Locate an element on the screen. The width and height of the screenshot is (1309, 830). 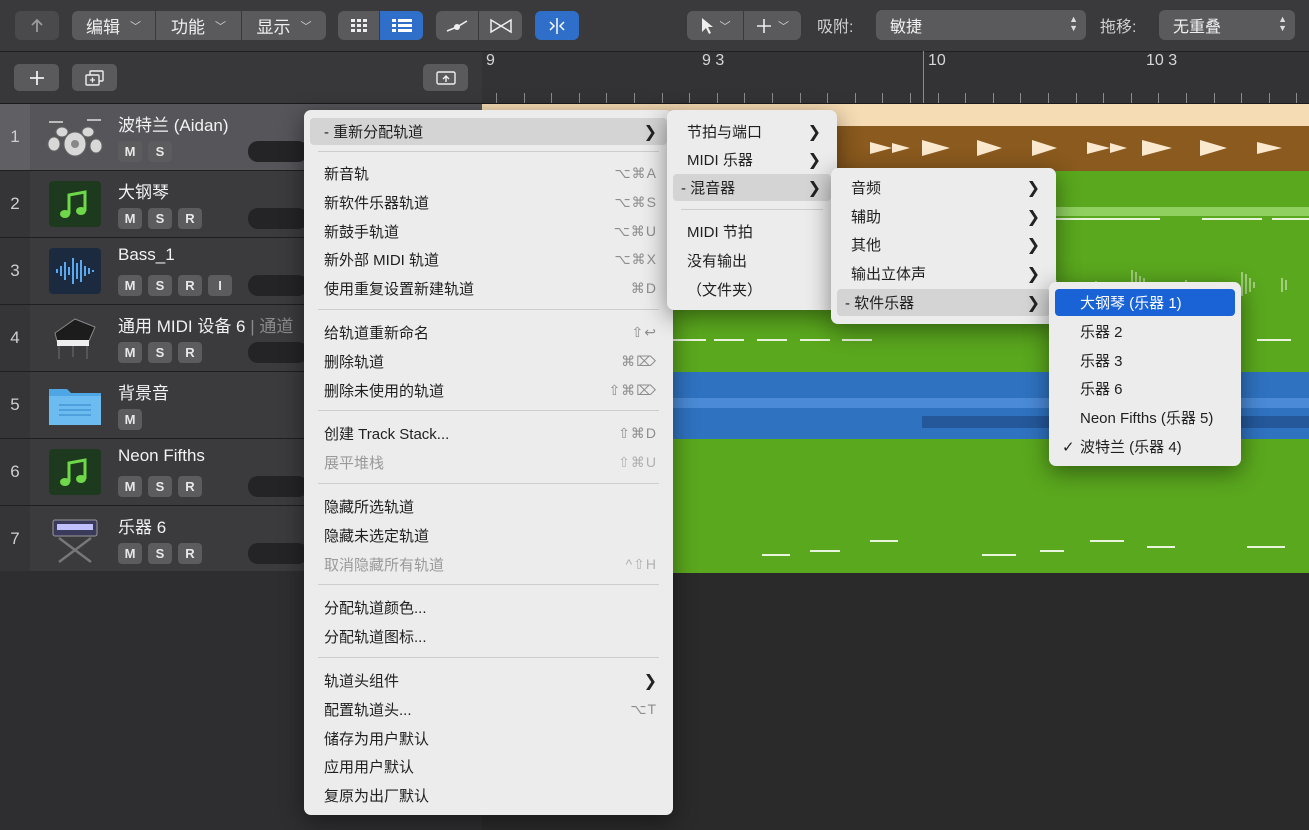
flex-icon is located at coordinates (500, 25).